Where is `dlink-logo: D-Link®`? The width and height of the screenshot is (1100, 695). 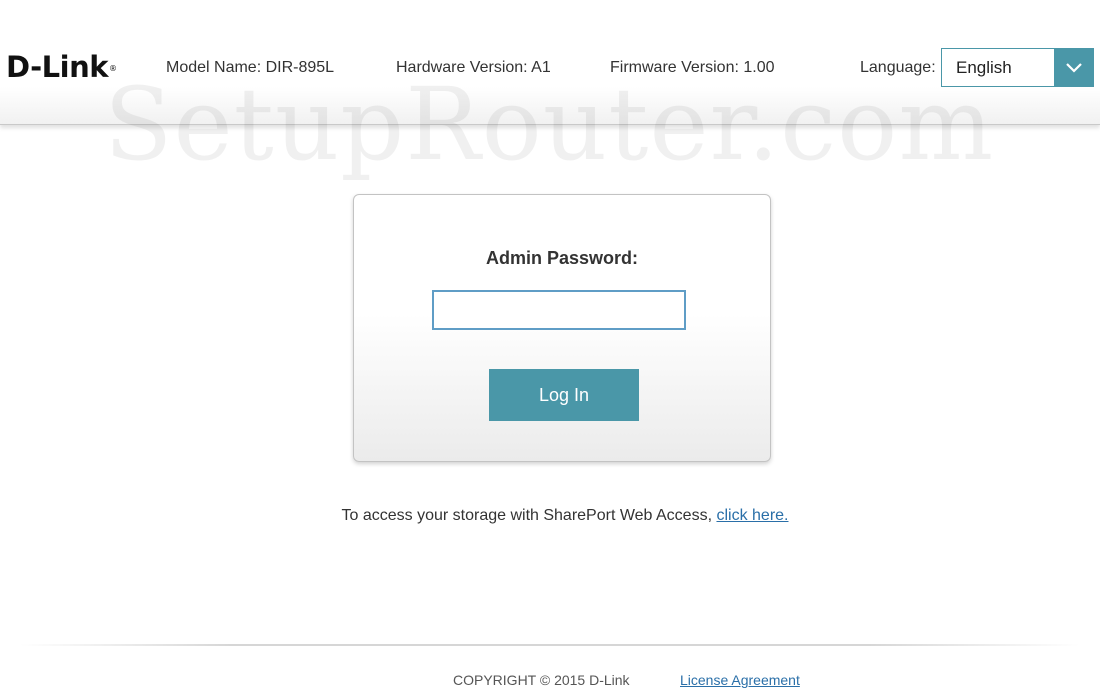
dlink-logo: D-Link® is located at coordinates (61, 67).